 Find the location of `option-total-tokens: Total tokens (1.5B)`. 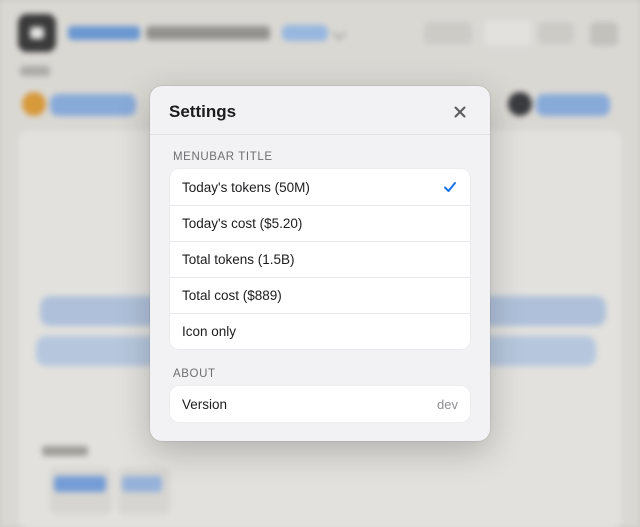

option-total-tokens: Total tokens (1.5B) is located at coordinates (320, 259).